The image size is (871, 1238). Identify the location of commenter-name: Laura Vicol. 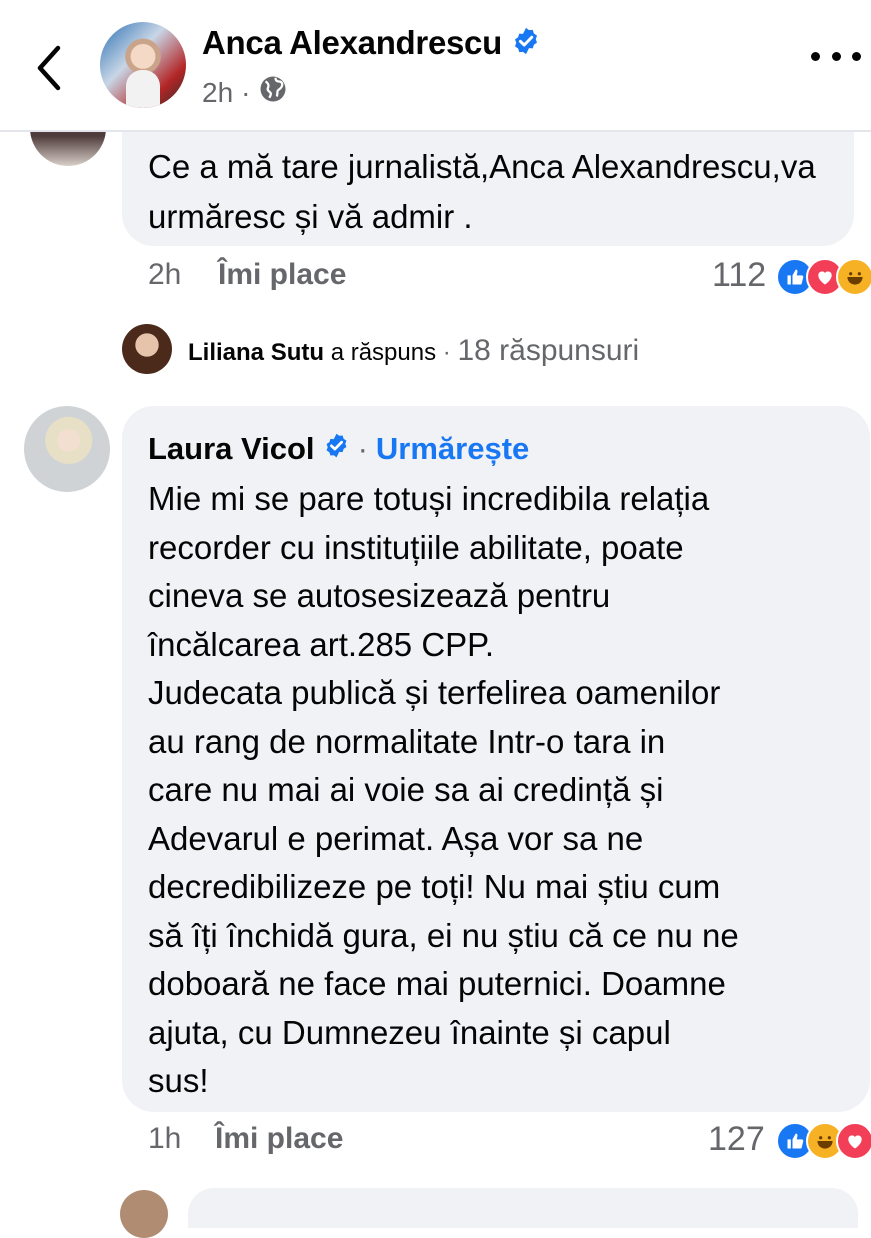
(231, 449).